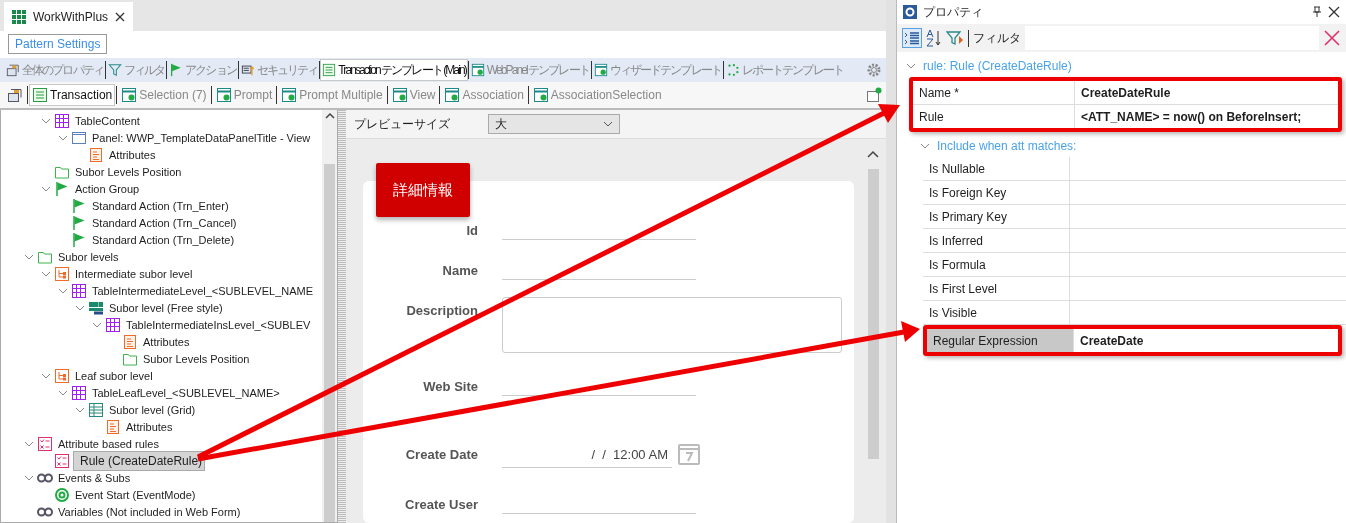  Describe the element at coordinates (186, 392) in the screenshot. I see `tree-item: TableLeafLevel_<SUBLEVEL_NAME>` at that location.